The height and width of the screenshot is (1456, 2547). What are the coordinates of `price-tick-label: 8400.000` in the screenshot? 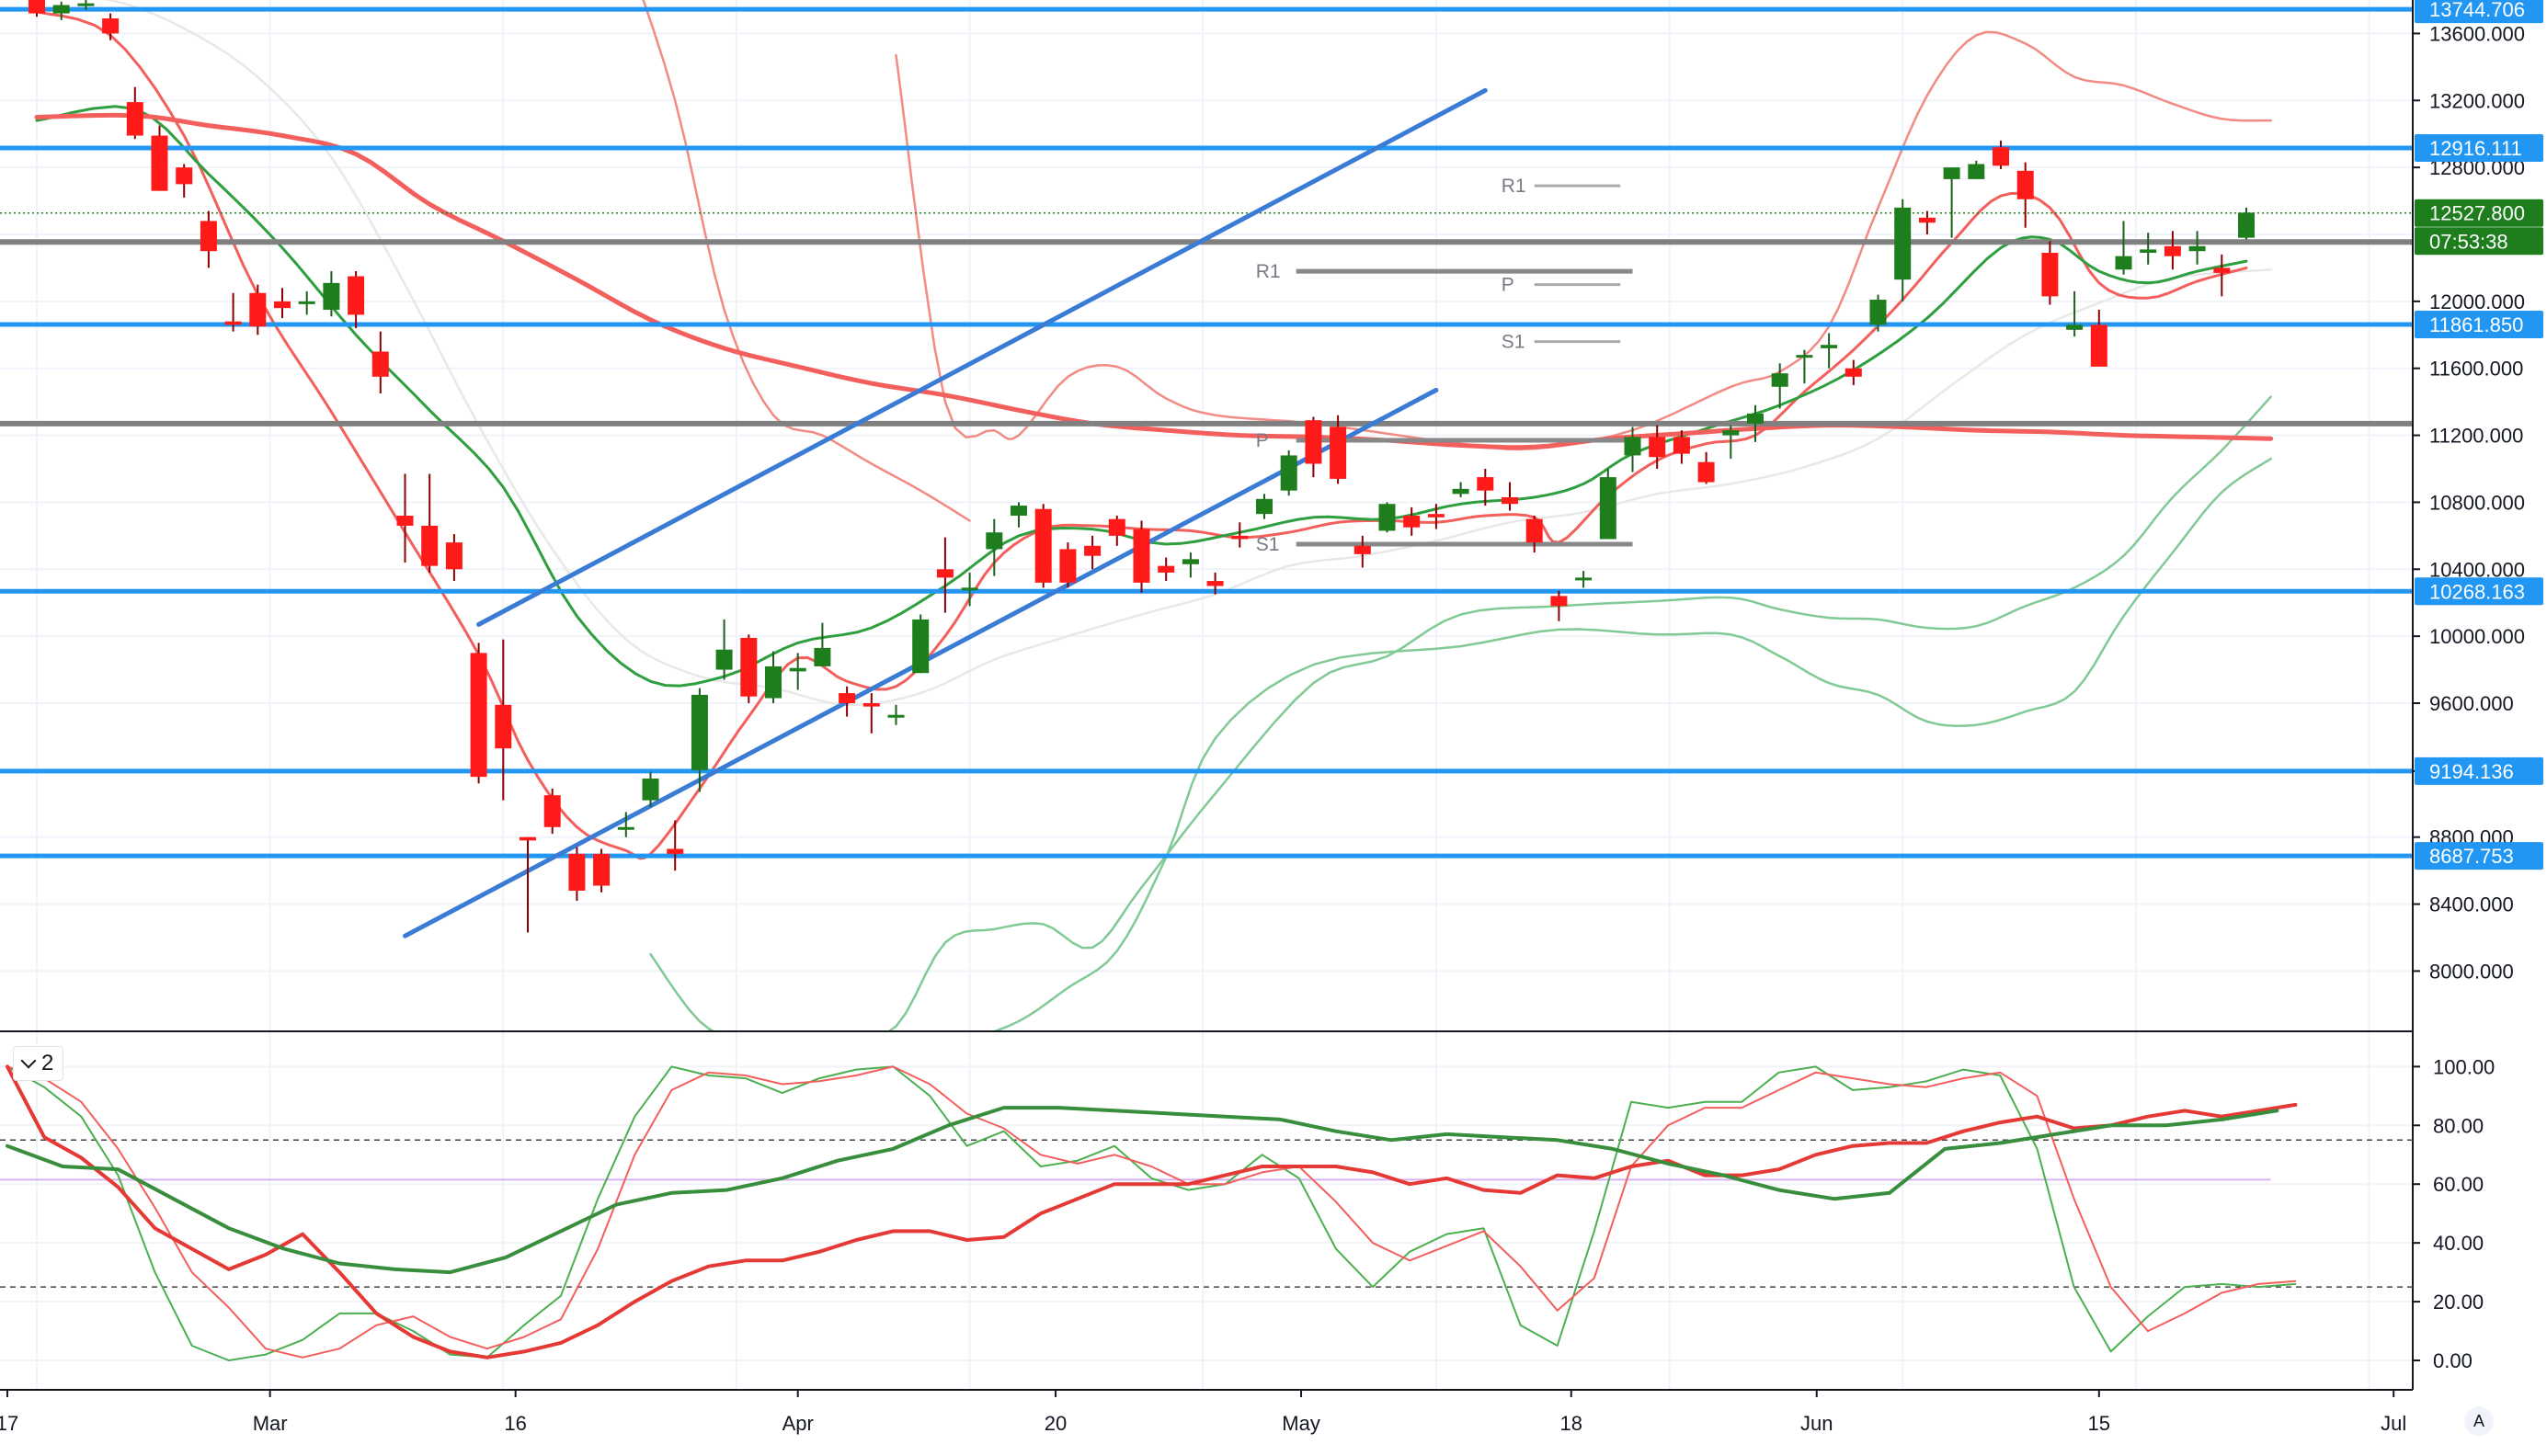 It's located at (2471, 904).